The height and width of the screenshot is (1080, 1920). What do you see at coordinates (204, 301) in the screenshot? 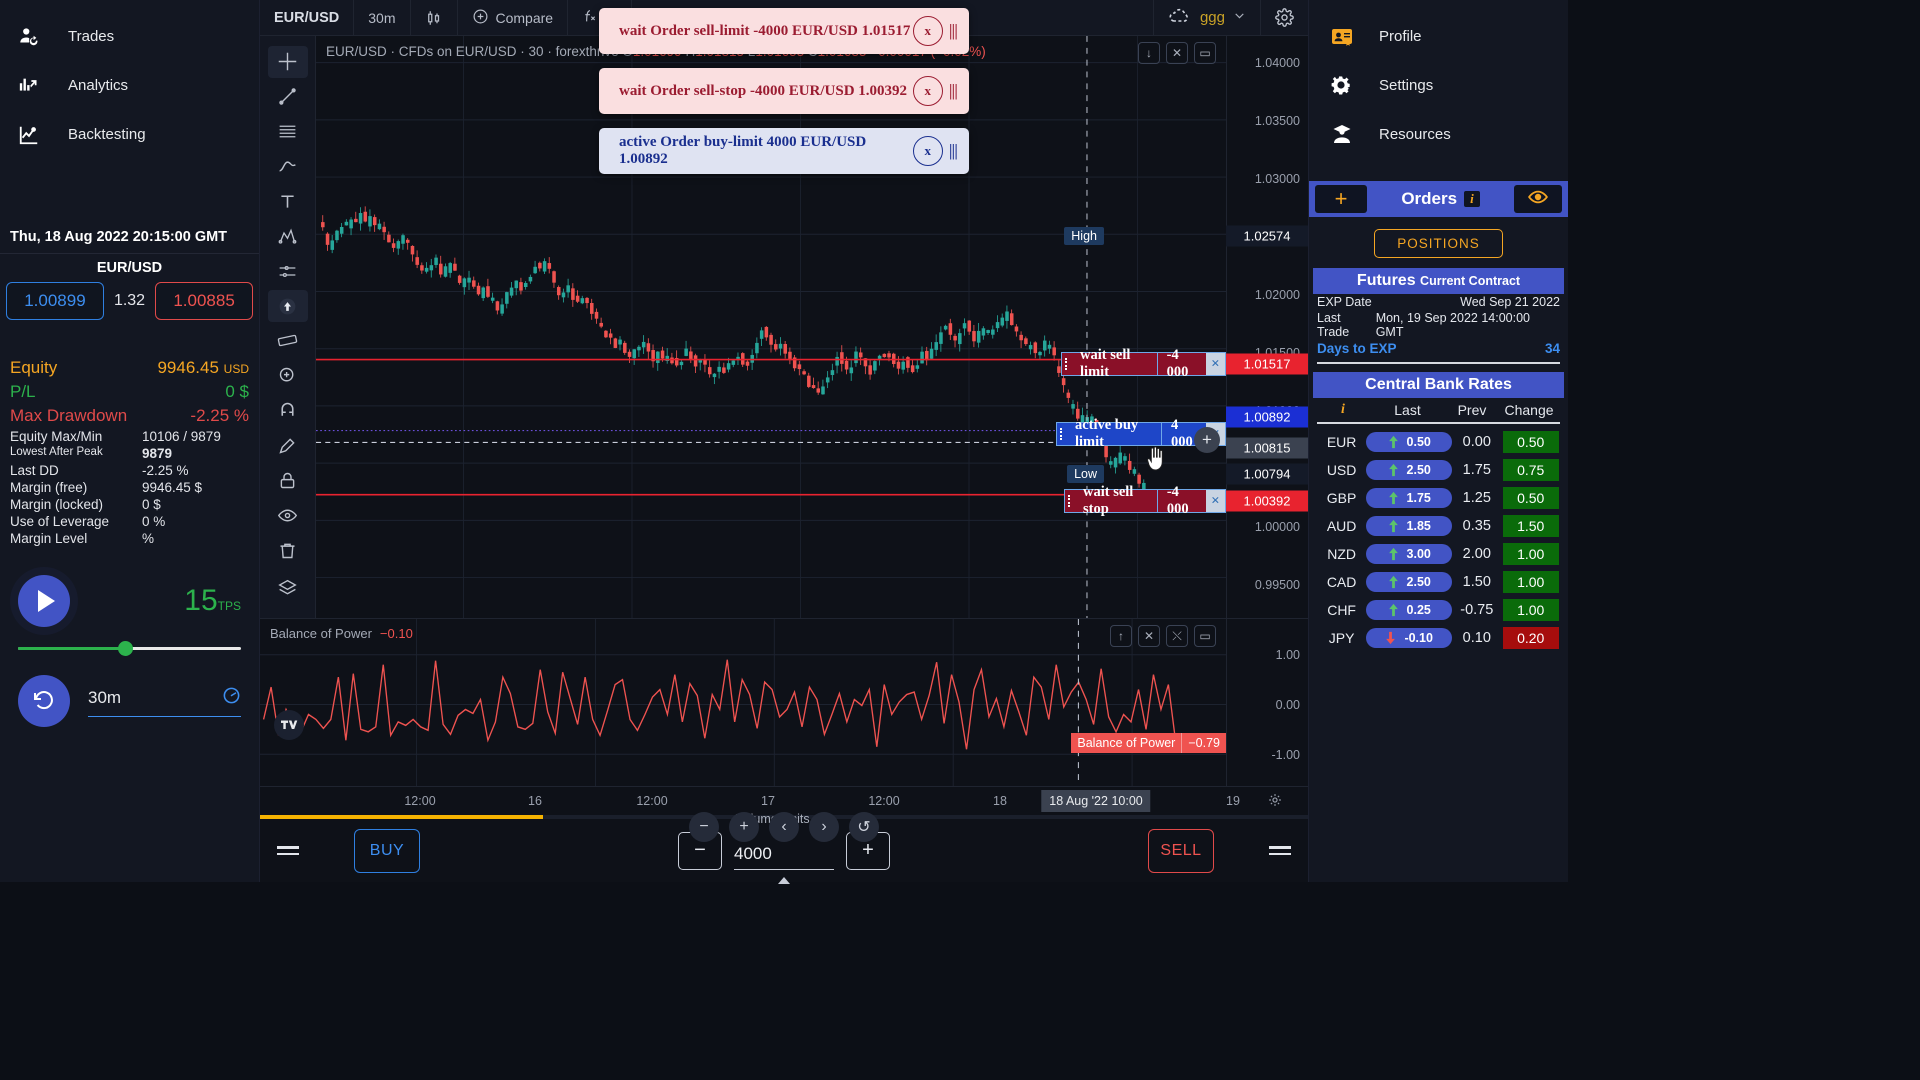
I see `ask-price: 1.00885` at bounding box center [204, 301].